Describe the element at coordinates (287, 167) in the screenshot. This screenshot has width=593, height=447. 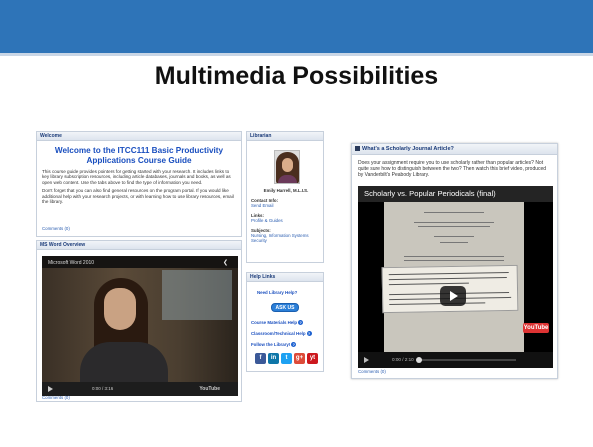
I see `librarian-photo` at that location.